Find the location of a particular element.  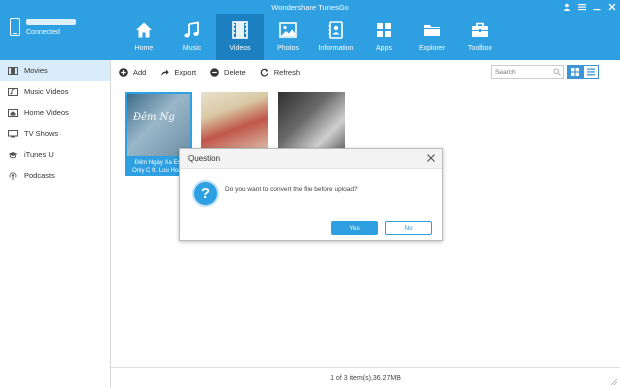

thumbnail-overlay-text: Đêm Ng is located at coordinates (154, 117).